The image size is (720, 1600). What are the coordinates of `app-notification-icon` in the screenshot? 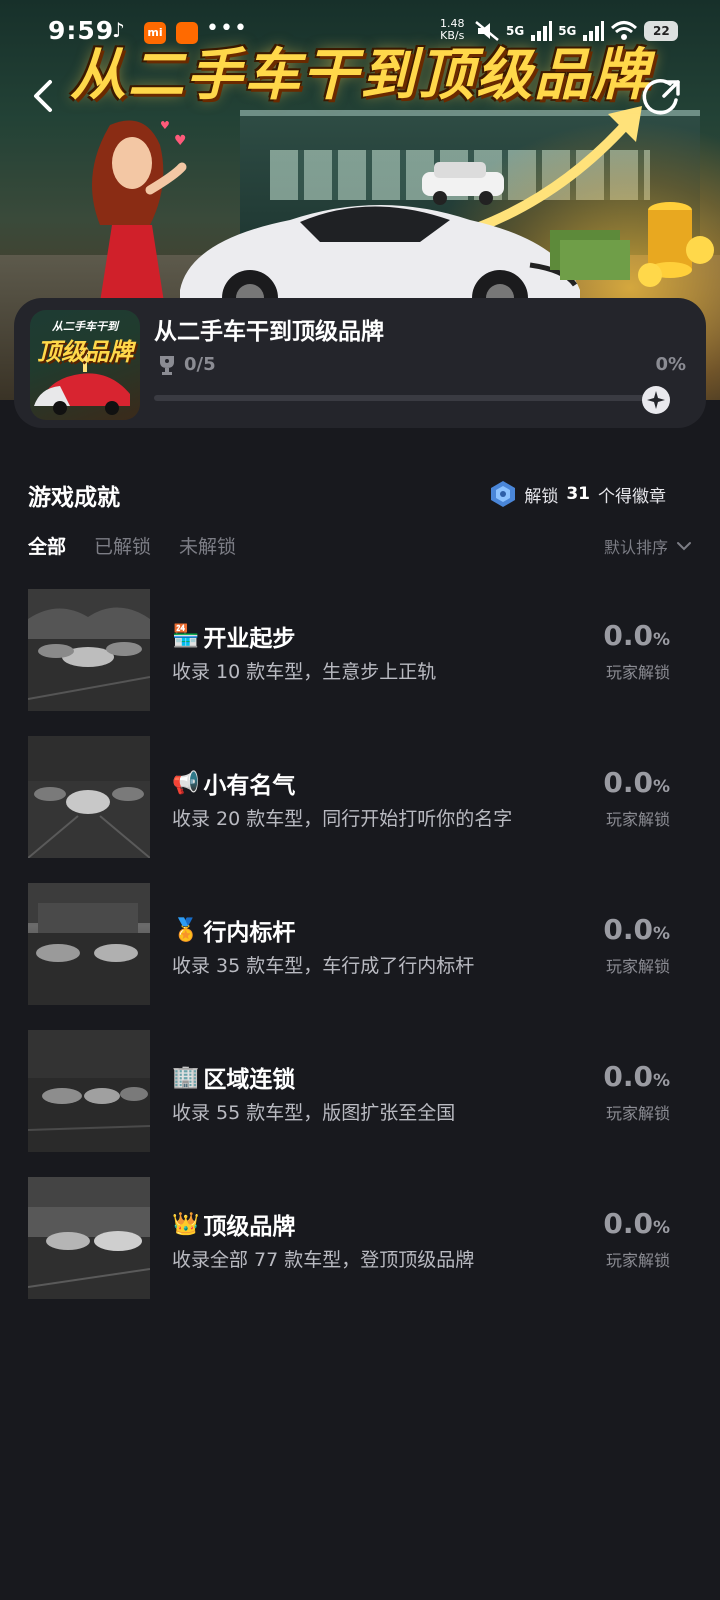 It's located at (187, 33).